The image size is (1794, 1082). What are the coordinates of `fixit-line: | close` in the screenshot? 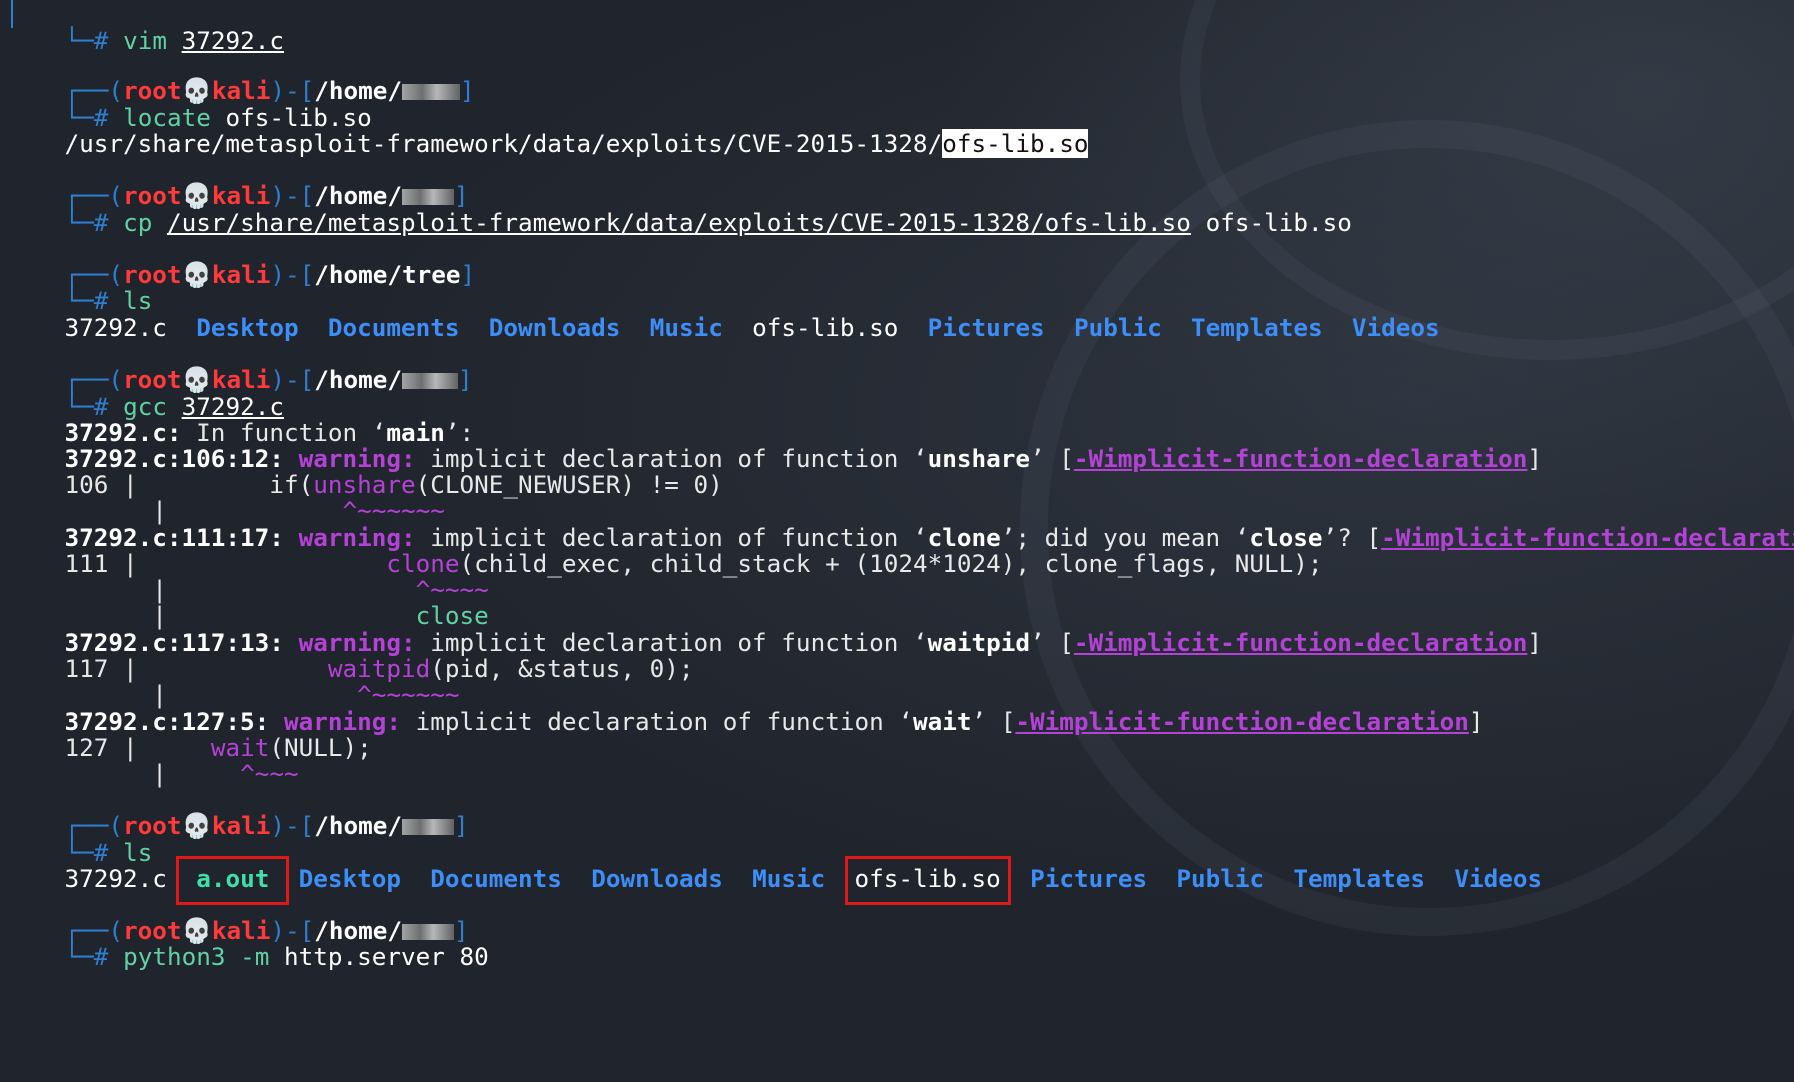 It's located at (276, 615).